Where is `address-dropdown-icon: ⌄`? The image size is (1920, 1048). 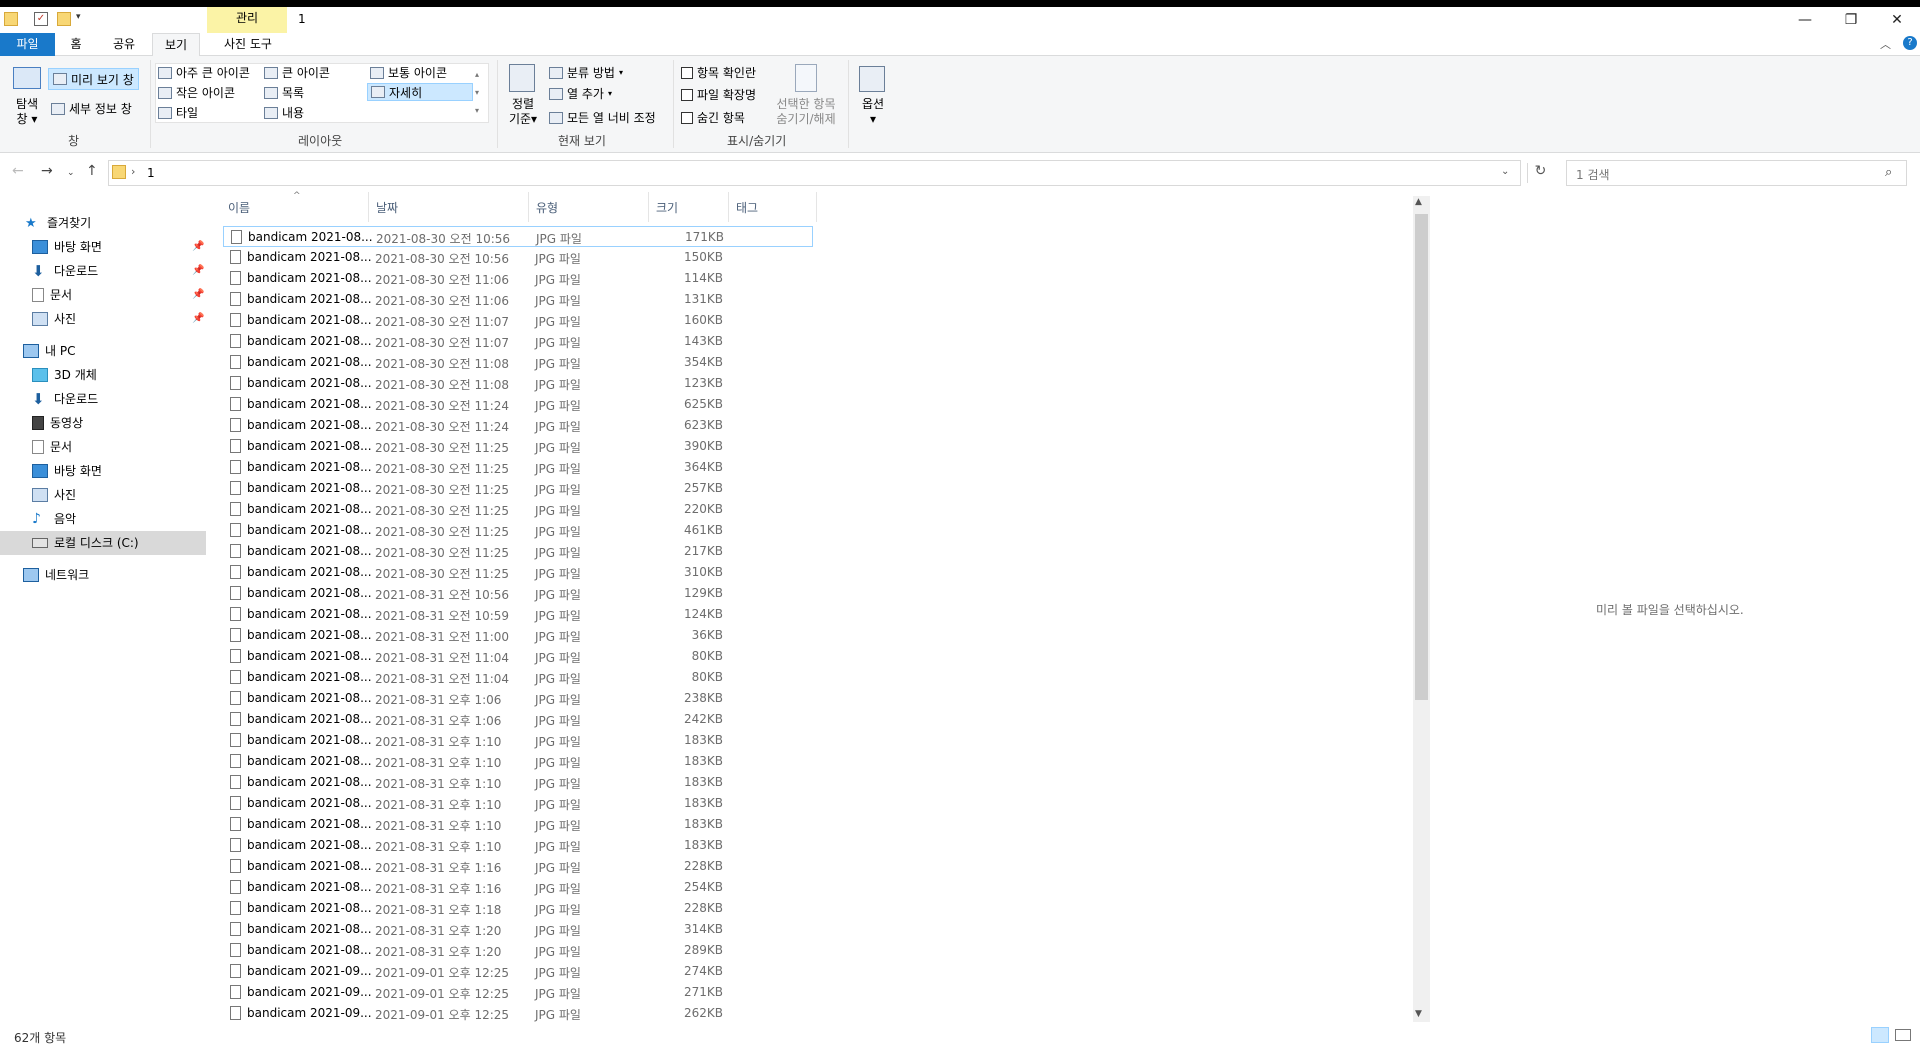
address-dropdown-icon: ⌄ is located at coordinates (1505, 171).